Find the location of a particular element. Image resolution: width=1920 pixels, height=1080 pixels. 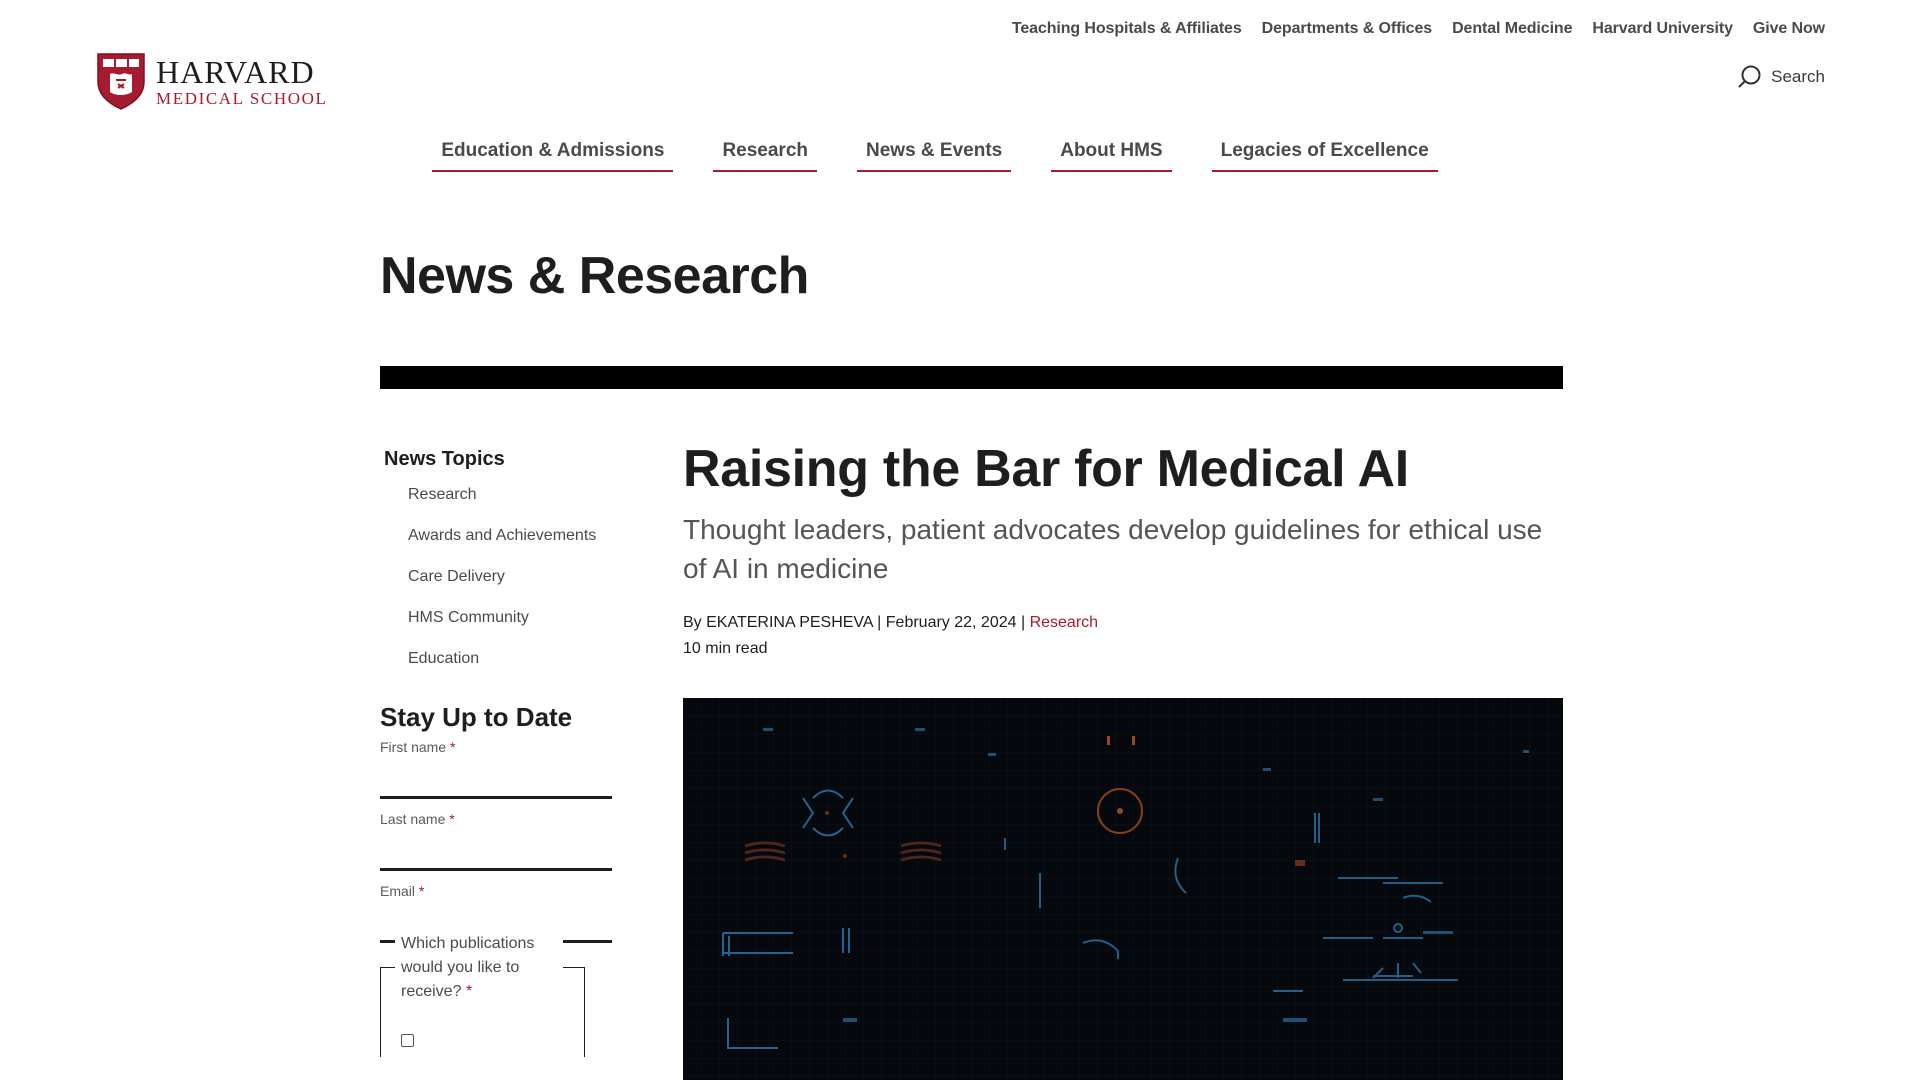

utility-link-harvard-university: Harvard University is located at coordinates (1662, 29).